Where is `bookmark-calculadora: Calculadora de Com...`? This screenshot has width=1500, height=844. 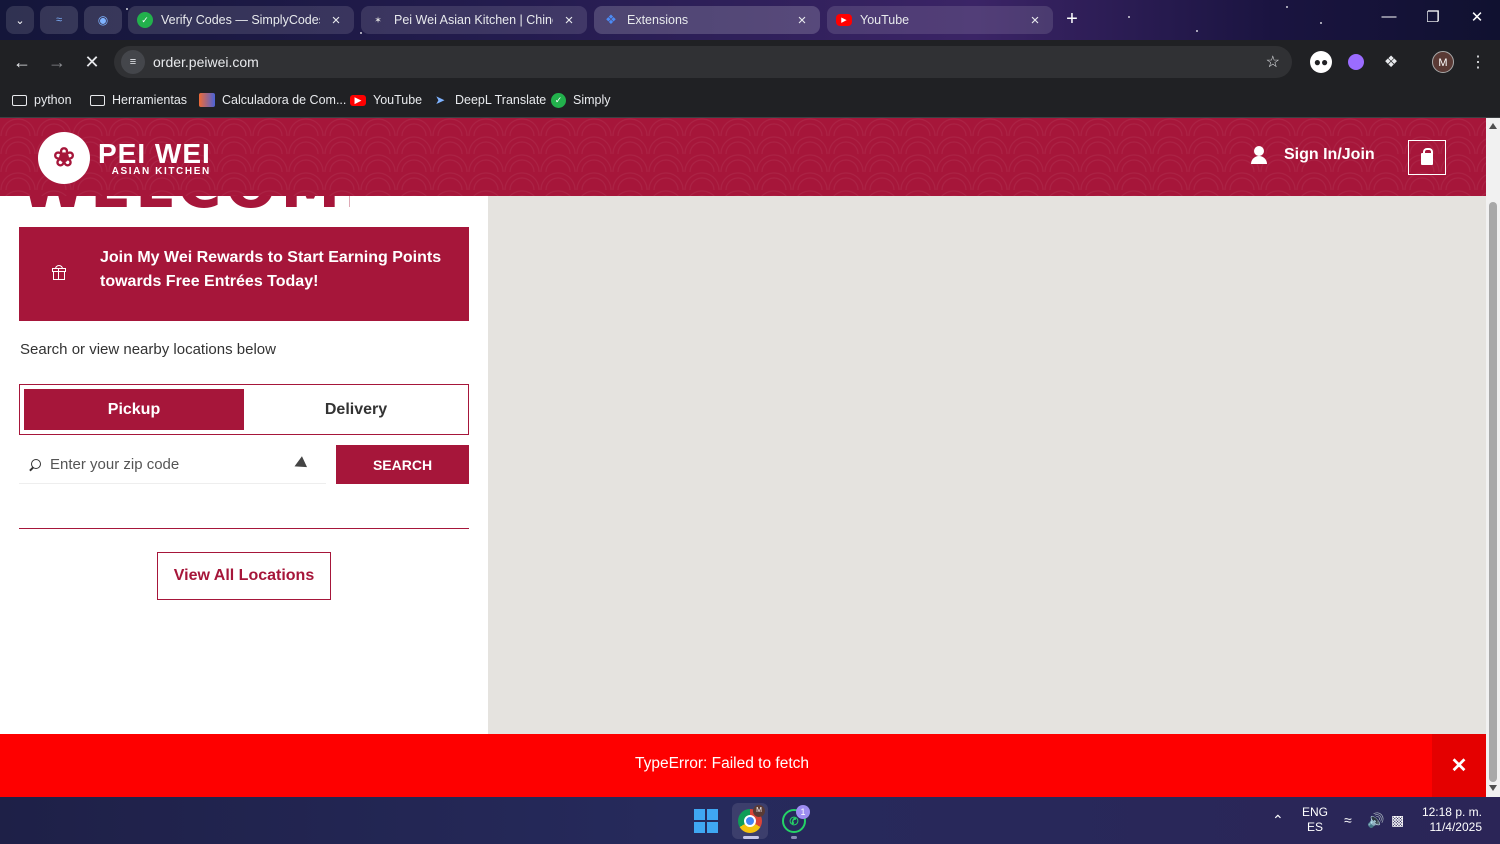 bookmark-calculadora: Calculadora de Com... is located at coordinates (272, 100).